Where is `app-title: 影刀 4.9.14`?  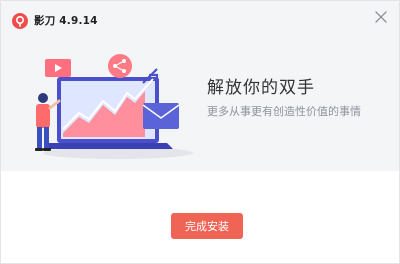 app-title: 影刀 4.9.14 is located at coordinates (66, 21).